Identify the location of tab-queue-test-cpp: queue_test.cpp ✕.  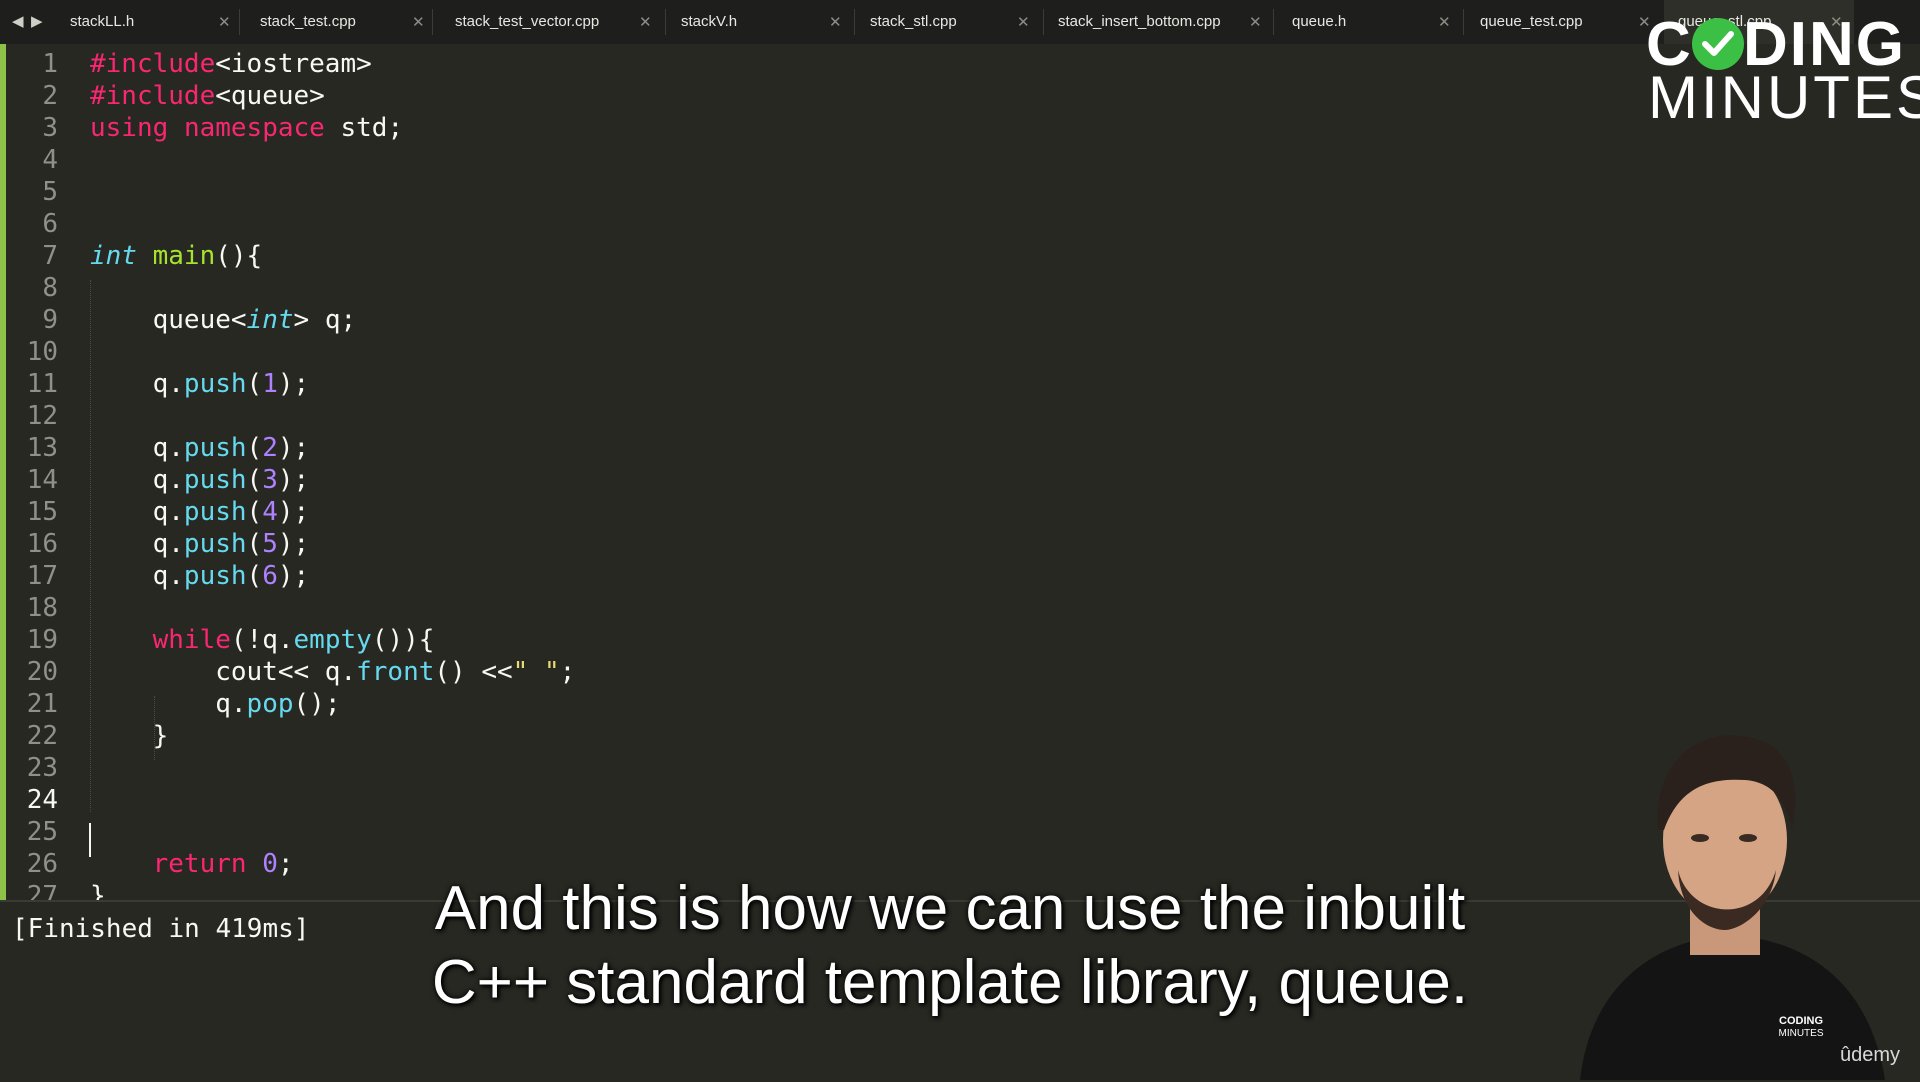
(1564, 22).